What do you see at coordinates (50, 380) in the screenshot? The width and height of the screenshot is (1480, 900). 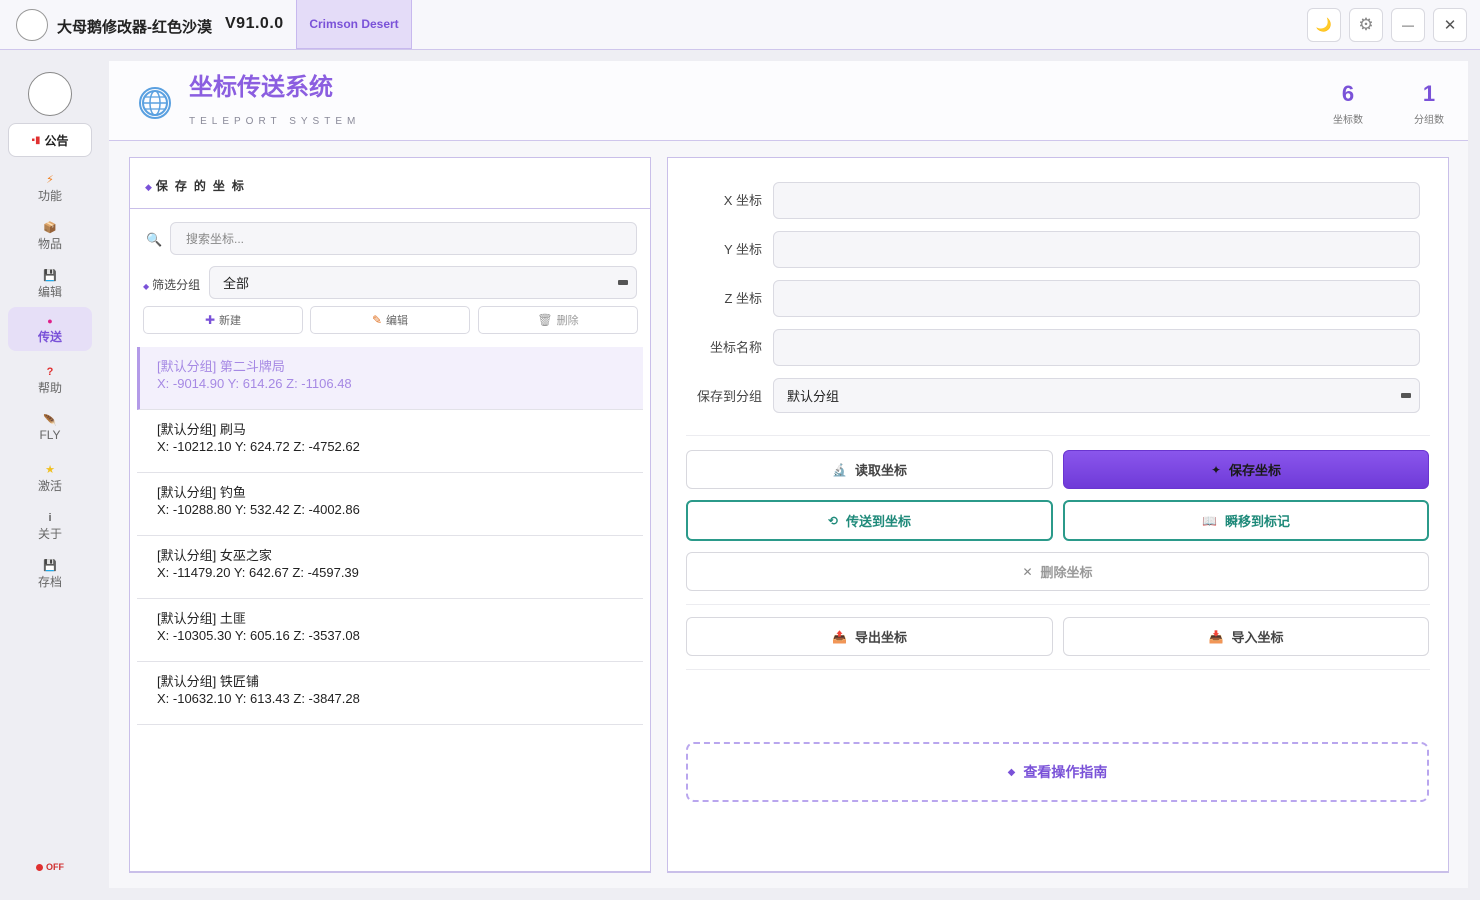 I see `sidebar-item-help: ? 帮助` at bounding box center [50, 380].